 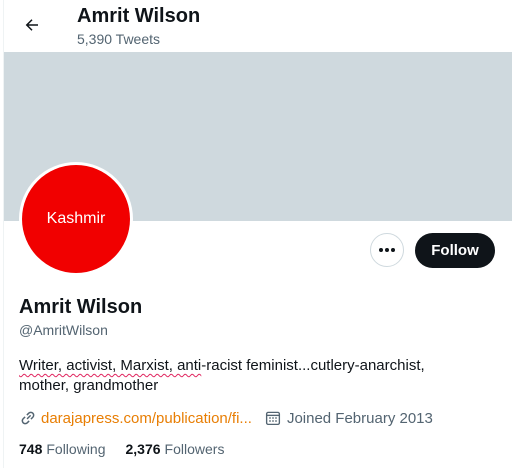 I want to click on follow-stats: 748 Following 2,376 Followers, so click(x=121, y=449).